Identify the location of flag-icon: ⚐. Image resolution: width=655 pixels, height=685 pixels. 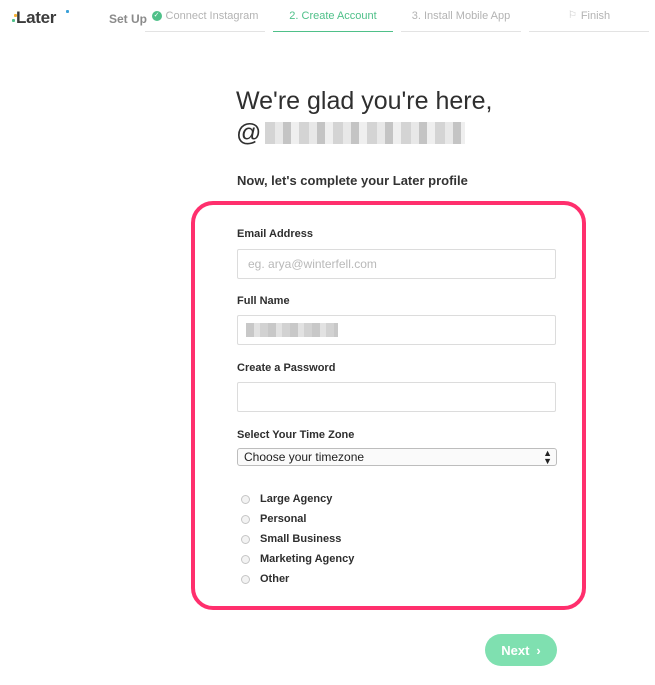
(572, 15).